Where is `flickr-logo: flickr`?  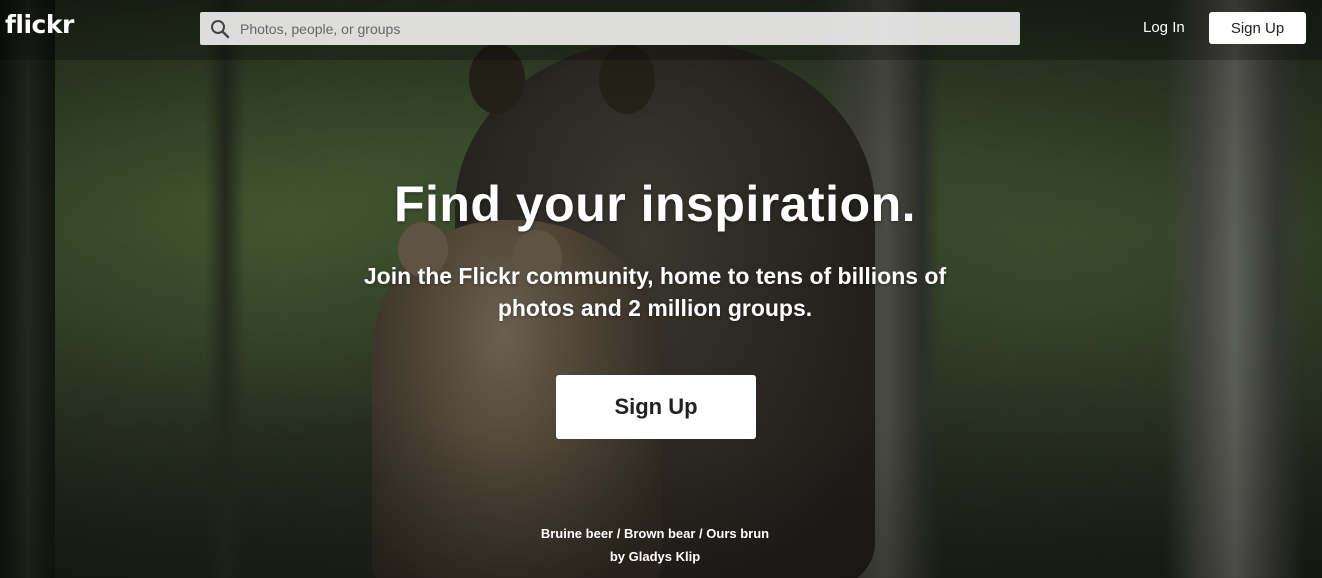
flickr-logo: flickr is located at coordinates (39, 24).